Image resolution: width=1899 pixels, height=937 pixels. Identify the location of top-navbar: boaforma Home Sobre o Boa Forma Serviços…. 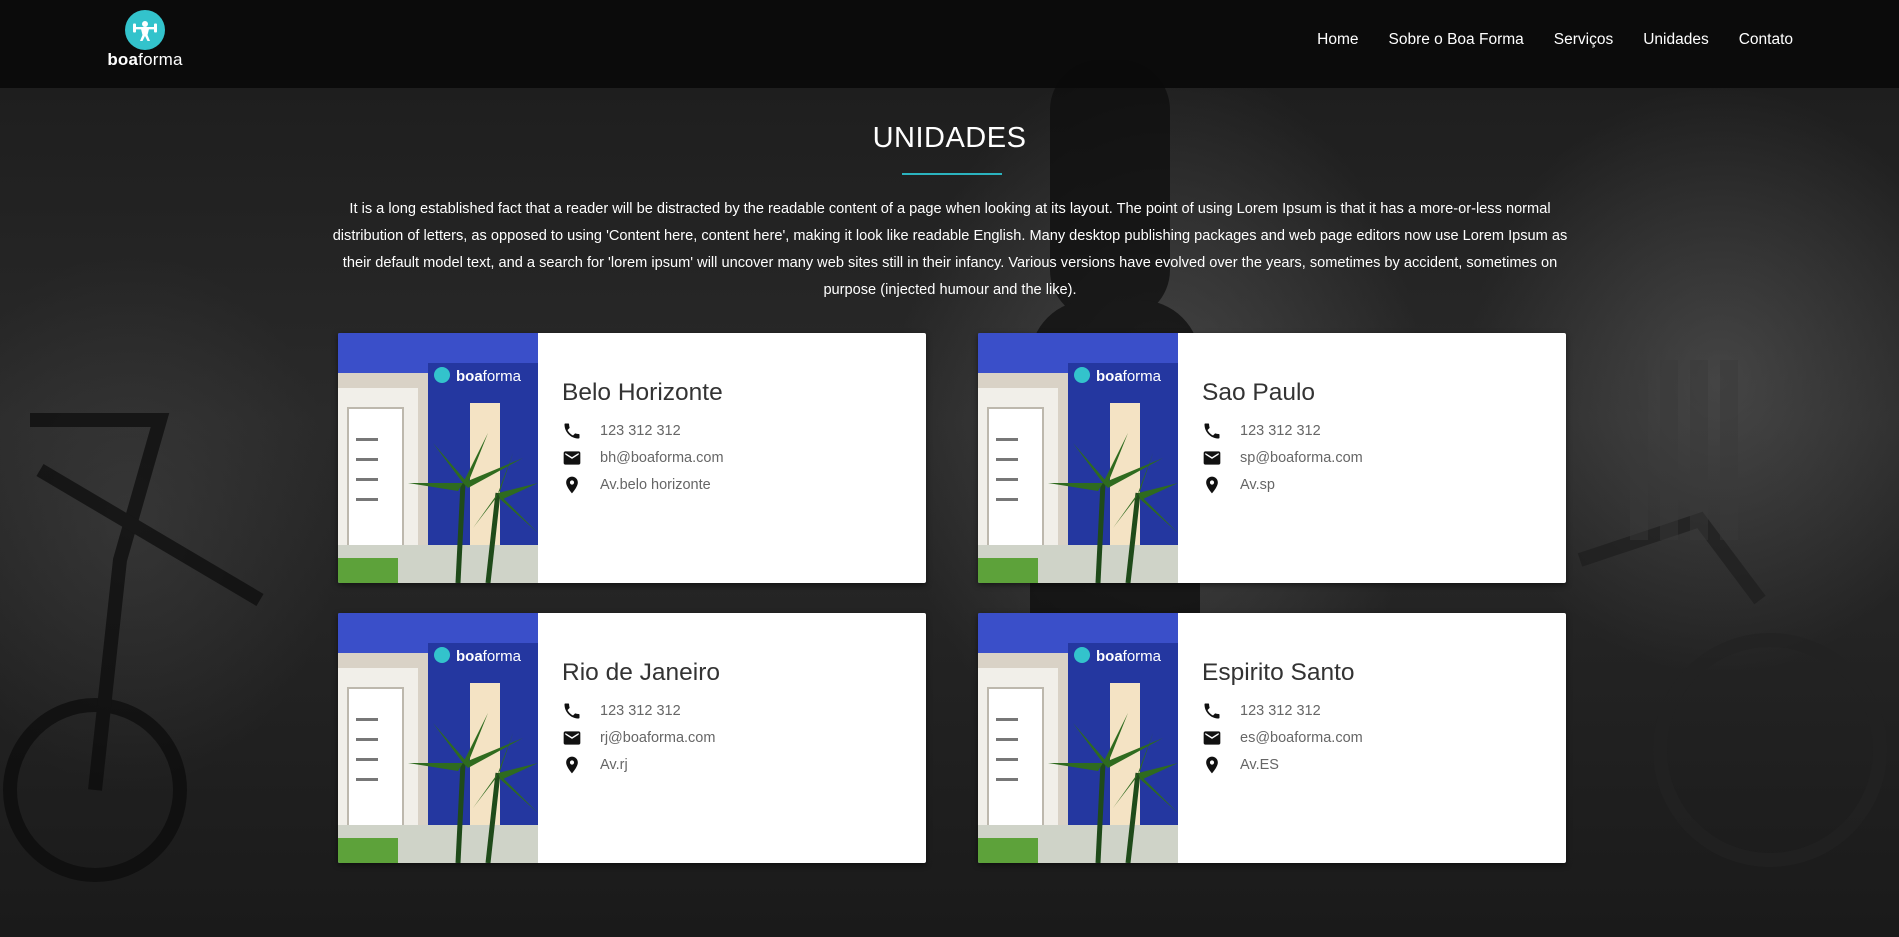
(949, 44).